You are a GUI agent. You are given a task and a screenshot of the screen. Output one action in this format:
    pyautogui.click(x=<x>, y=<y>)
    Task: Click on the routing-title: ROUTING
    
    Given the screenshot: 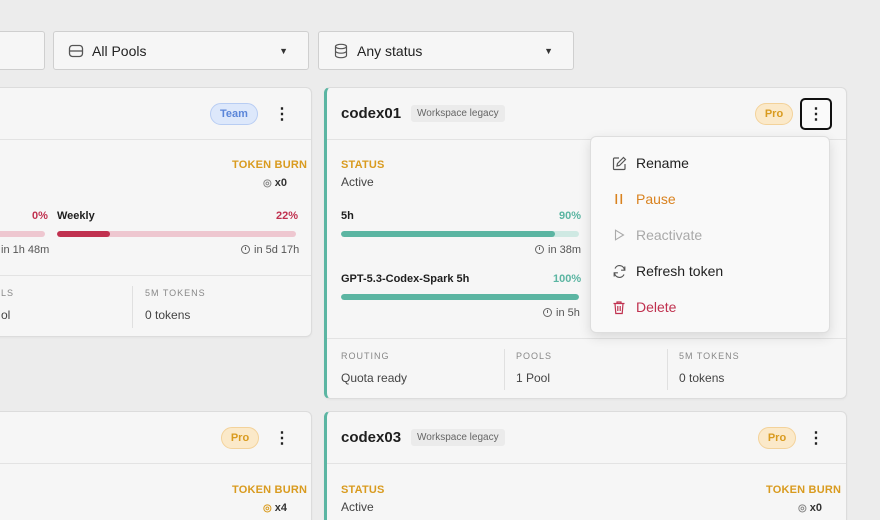 What is the action you would take?
    pyautogui.click(x=365, y=356)
    